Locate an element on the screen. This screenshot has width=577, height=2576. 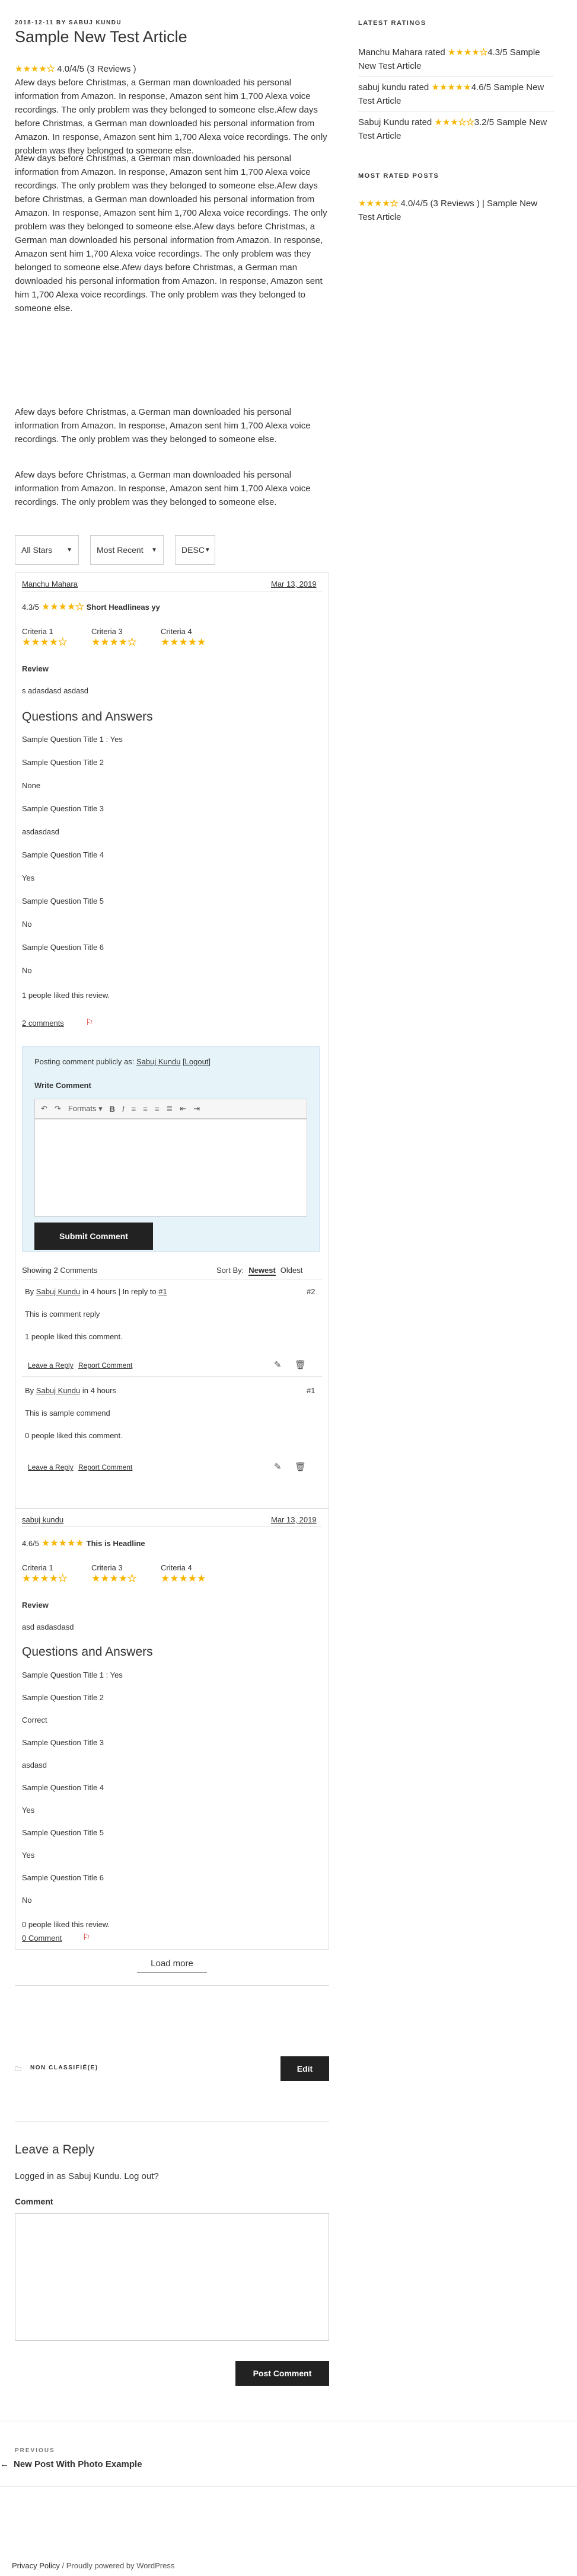
italic-icon: I is located at coordinates (123, 1109).